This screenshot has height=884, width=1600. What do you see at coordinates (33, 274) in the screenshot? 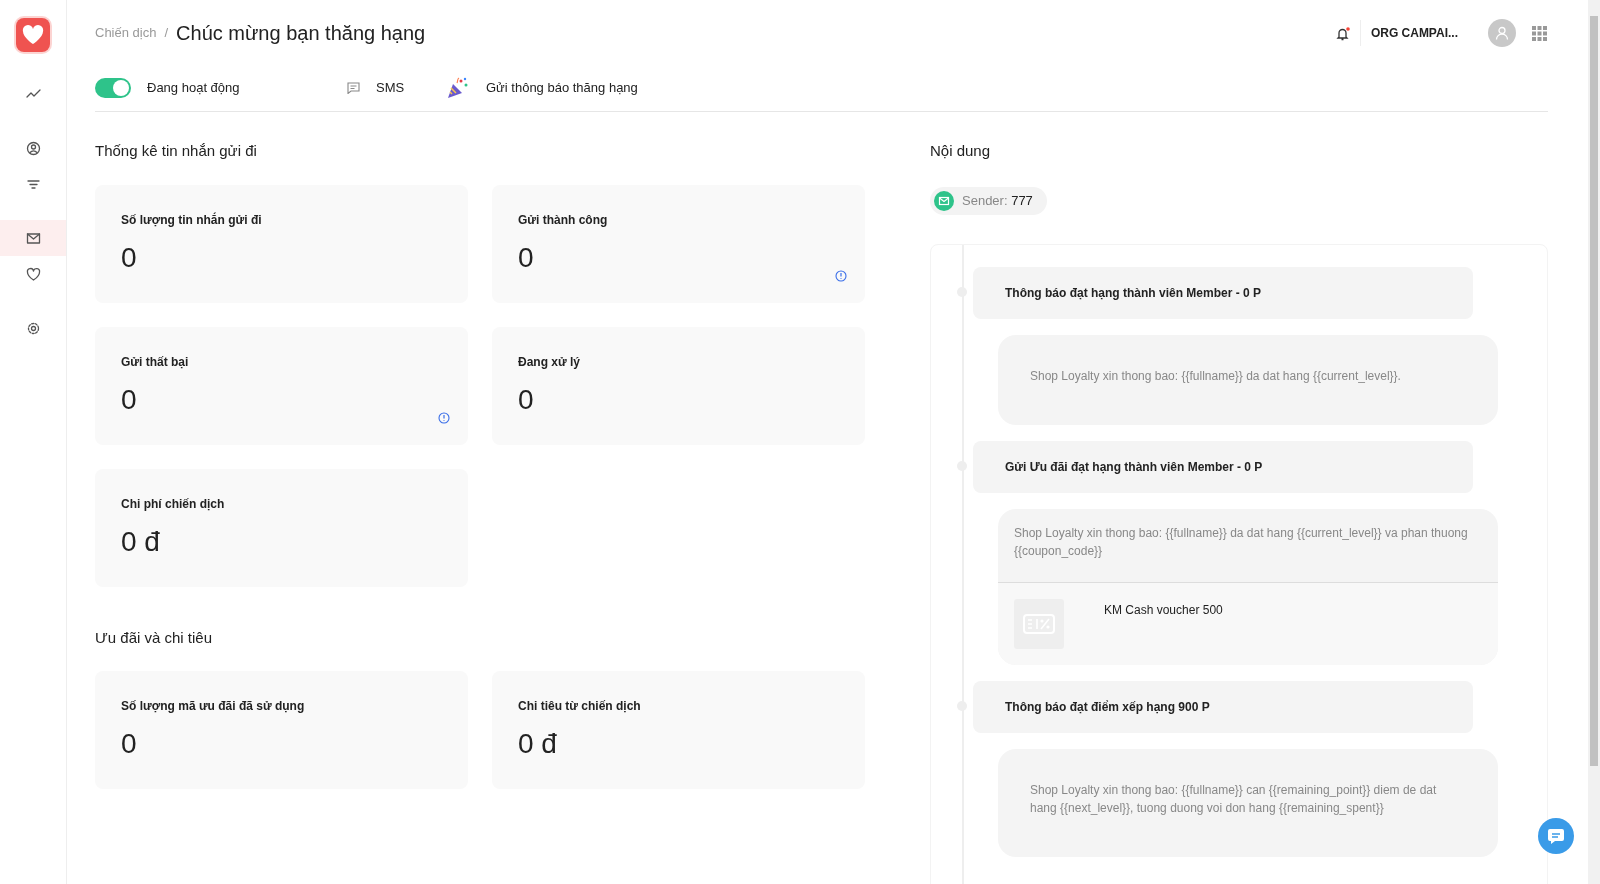
I see `heart-icon` at bounding box center [33, 274].